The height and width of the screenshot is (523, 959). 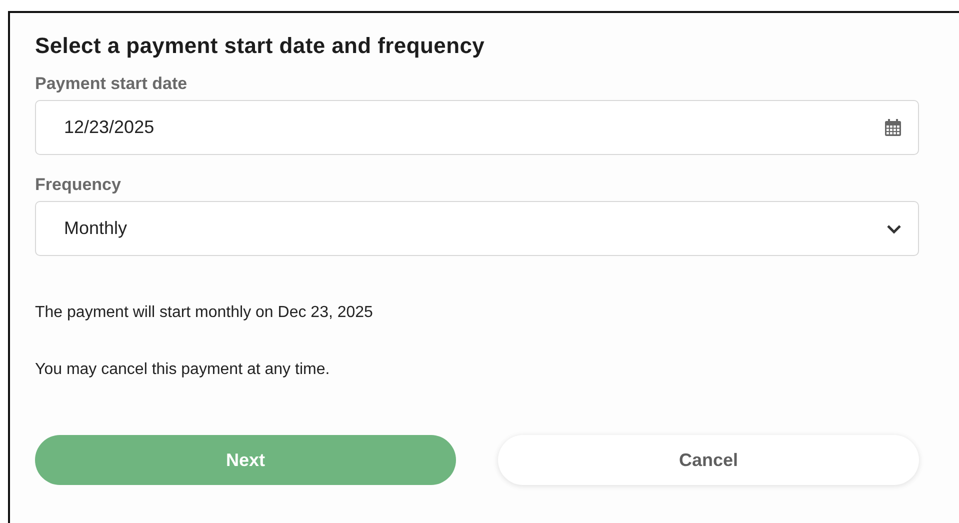 What do you see at coordinates (477, 228) in the screenshot?
I see `frequency-select: Monthly` at bounding box center [477, 228].